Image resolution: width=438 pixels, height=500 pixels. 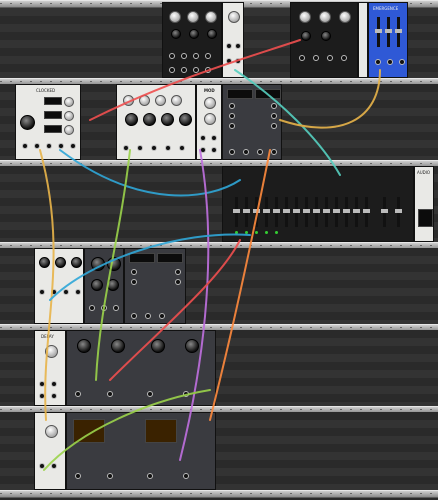 I want to click on module-mod: MOD, so click(x=209, y=122).